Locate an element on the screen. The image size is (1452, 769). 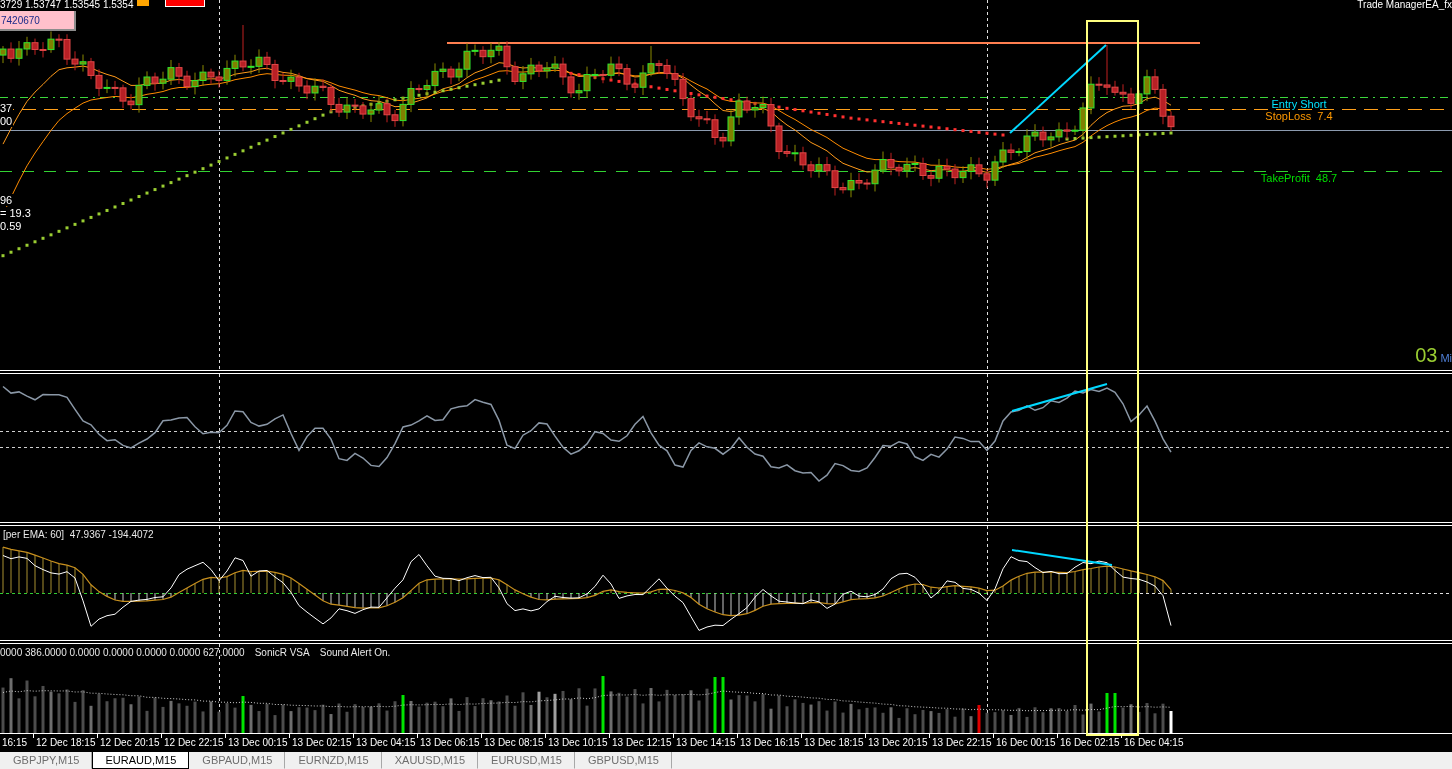
indicator-readout: 96 is located at coordinates (7, 200).